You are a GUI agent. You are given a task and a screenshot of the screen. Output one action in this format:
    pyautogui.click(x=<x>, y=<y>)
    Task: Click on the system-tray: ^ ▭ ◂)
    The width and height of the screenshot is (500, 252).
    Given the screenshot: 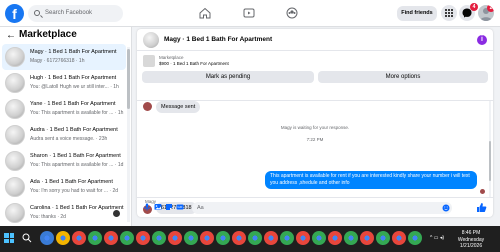 What is the action you would take?
    pyautogui.click(x=437, y=238)
    